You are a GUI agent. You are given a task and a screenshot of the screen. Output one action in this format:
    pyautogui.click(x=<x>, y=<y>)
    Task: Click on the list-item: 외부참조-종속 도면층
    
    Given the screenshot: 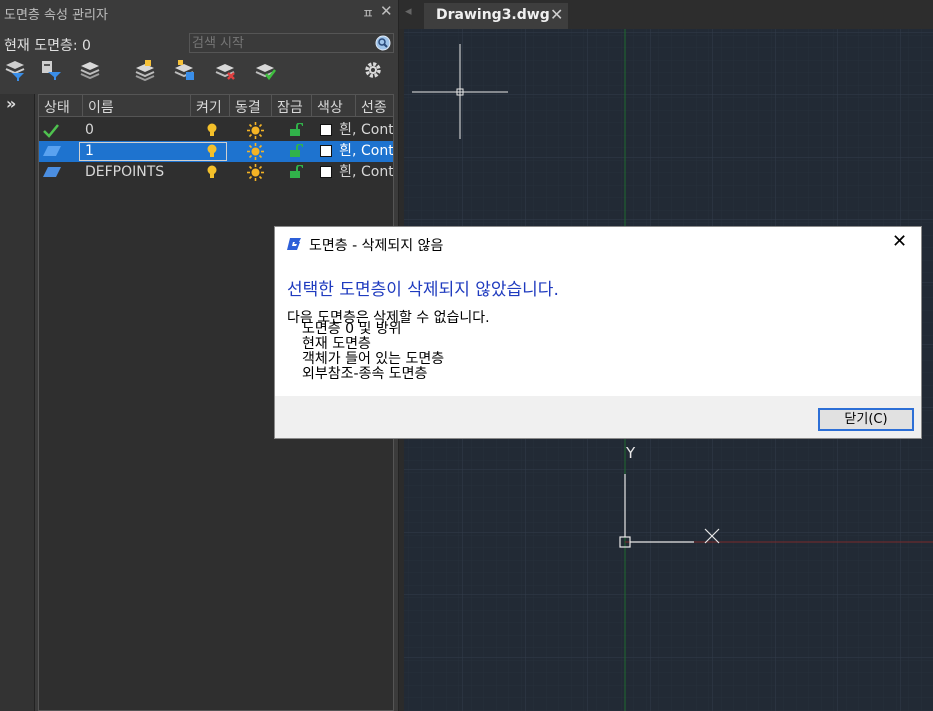 What is the action you would take?
    pyautogui.click(x=365, y=374)
    